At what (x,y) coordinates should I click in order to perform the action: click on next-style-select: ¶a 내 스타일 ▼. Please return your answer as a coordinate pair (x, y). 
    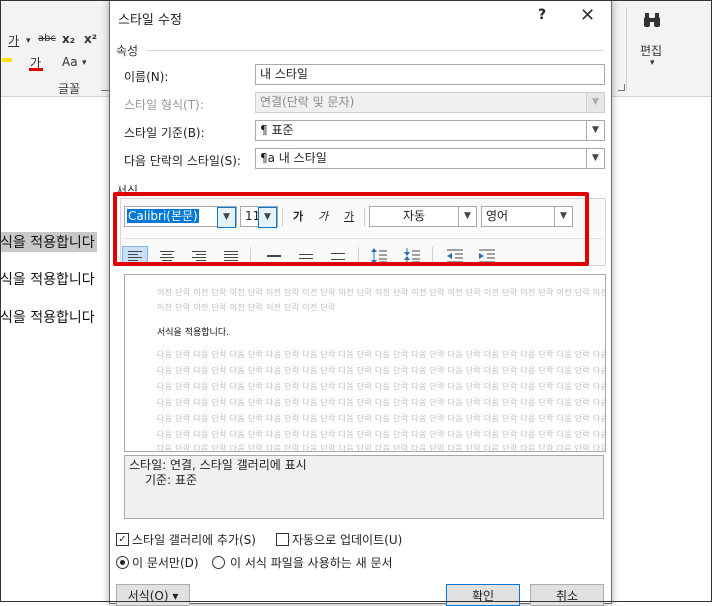
    Looking at the image, I should click on (430, 158).